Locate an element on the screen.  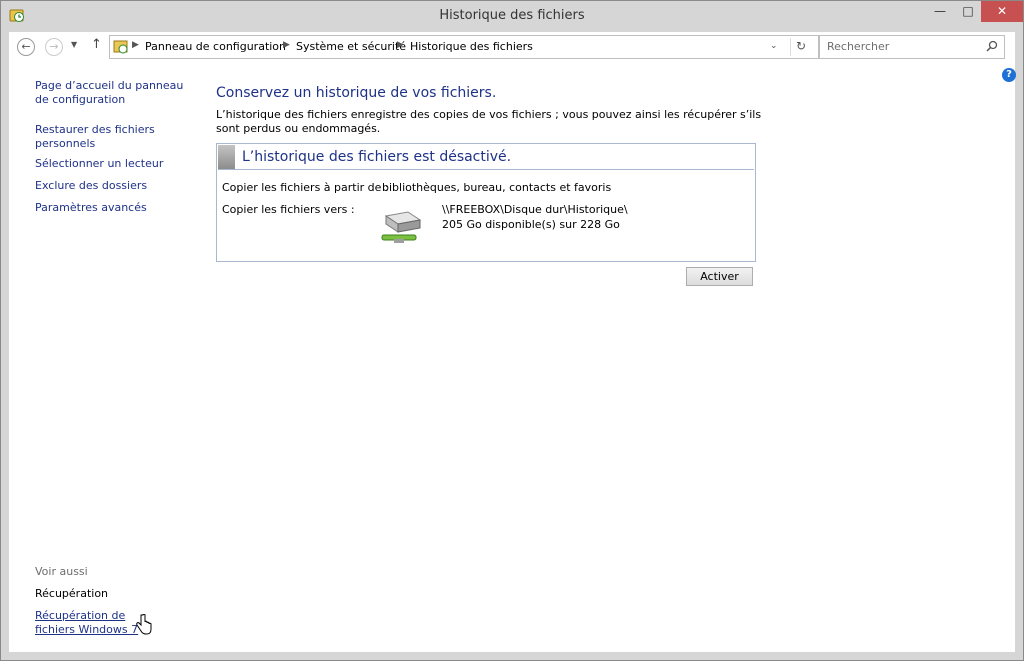
page-title: Conservez un historique de vos fichiers. is located at coordinates (356, 93).